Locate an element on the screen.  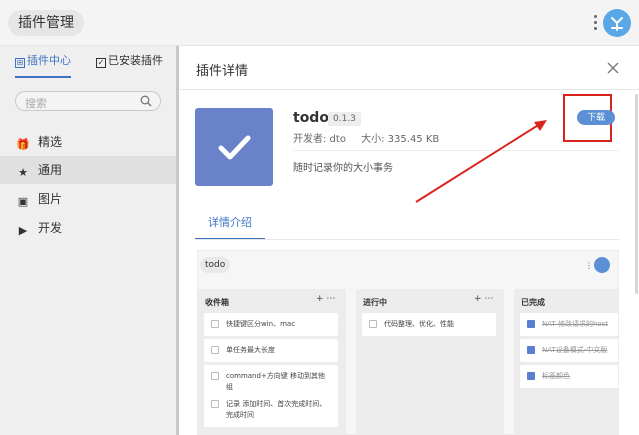
list-item: 代码整理、优化、性能 is located at coordinates (429, 324).